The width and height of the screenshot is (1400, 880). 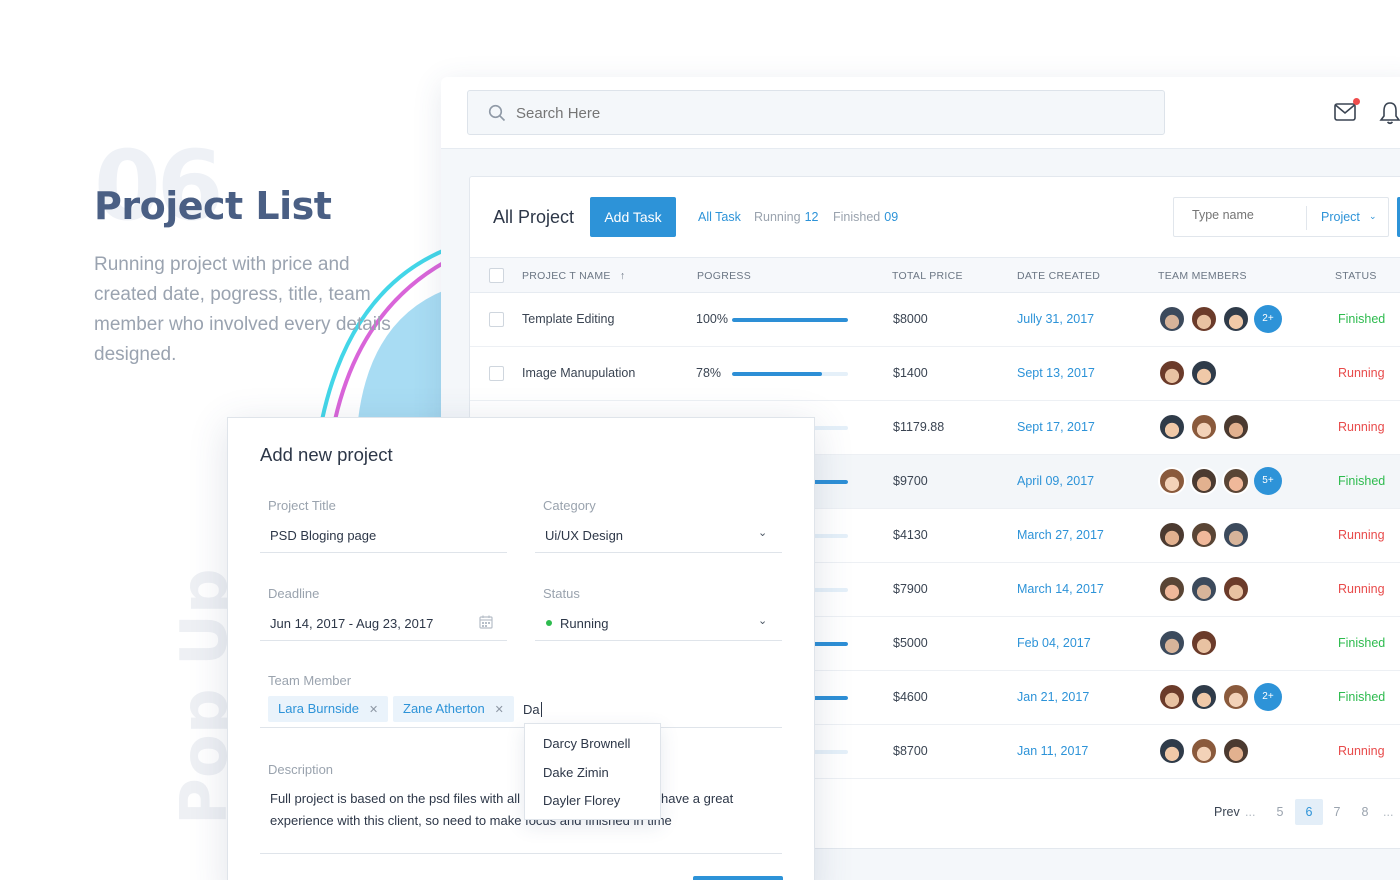 I want to click on total-price: $4130, so click(x=910, y=535).